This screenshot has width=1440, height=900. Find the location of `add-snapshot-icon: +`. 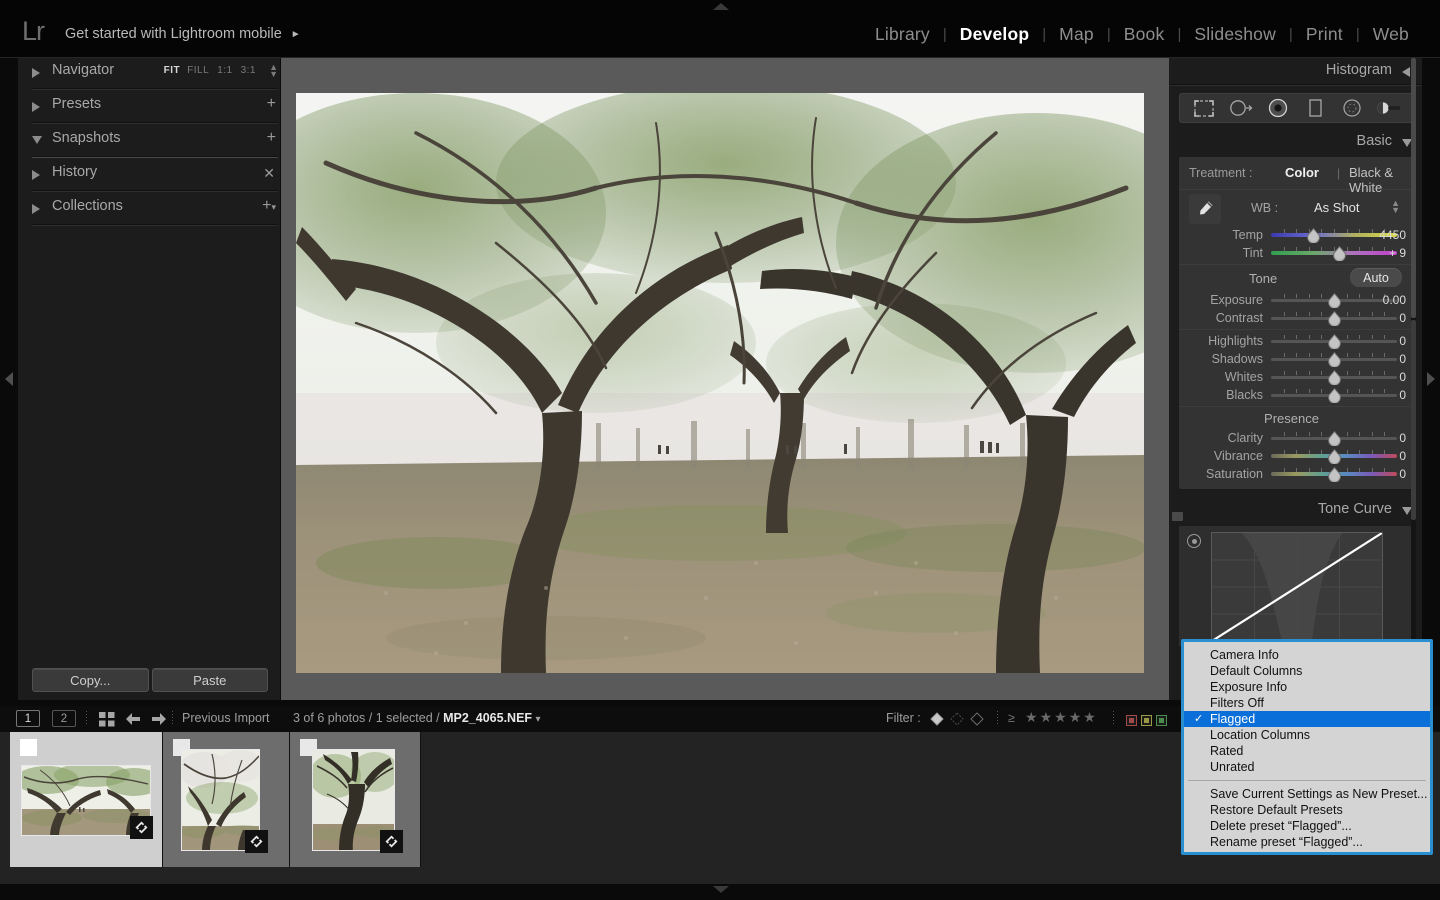

add-snapshot-icon: + is located at coordinates (271, 138).